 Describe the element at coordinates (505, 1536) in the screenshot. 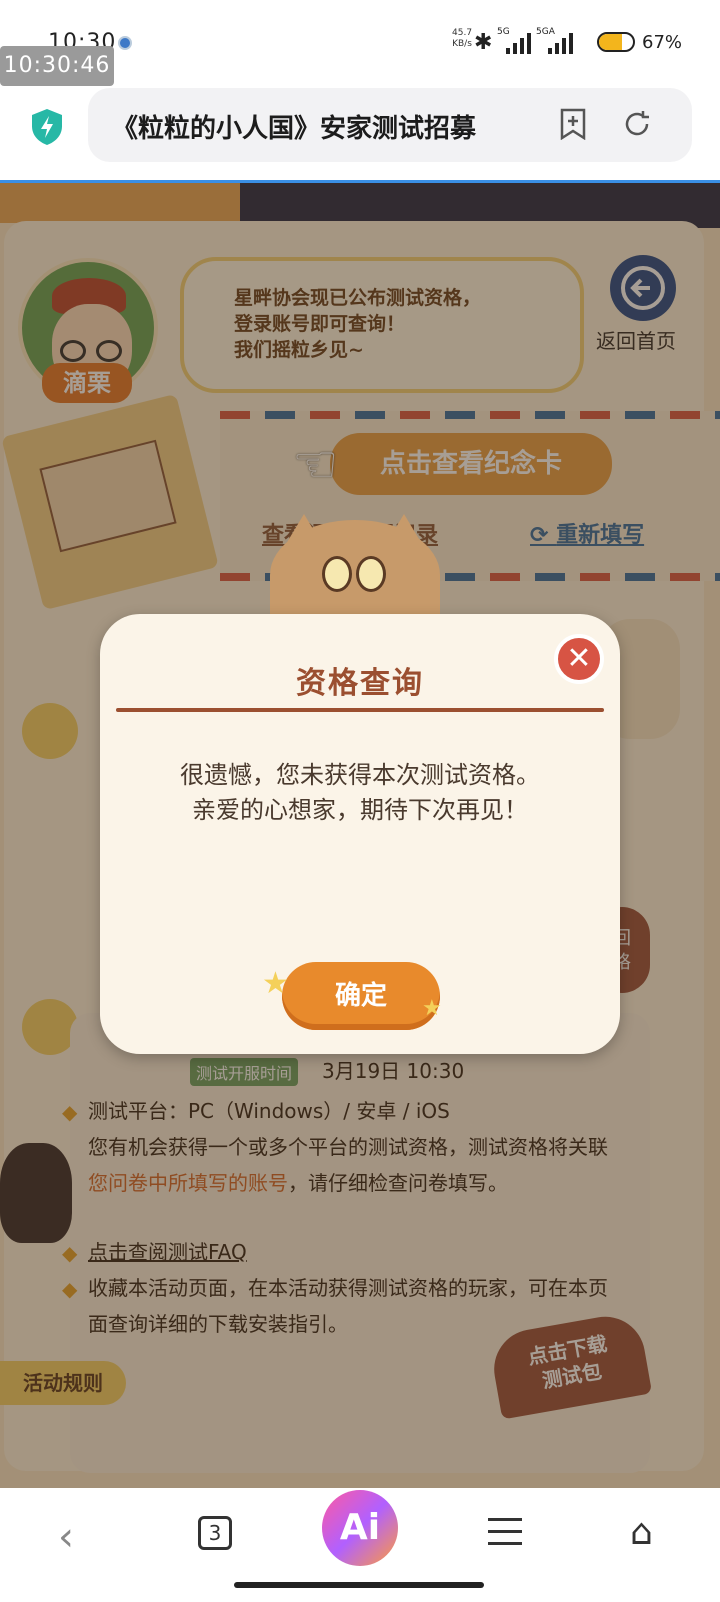

I see `menu-icon` at that location.